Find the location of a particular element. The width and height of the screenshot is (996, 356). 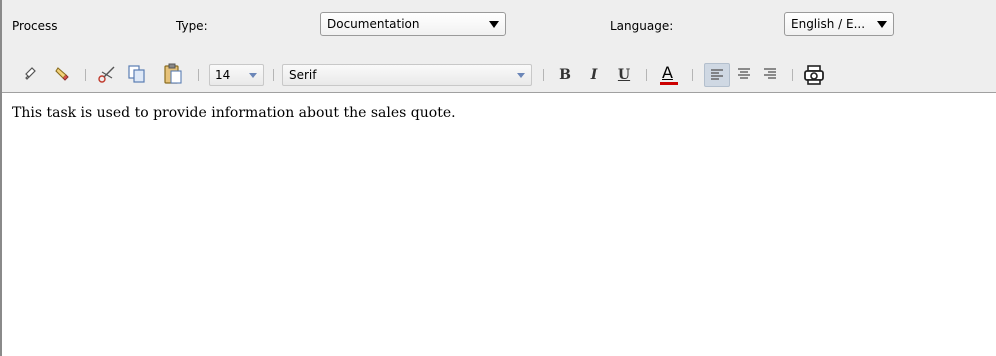

font-color-swatch is located at coordinates (669, 83).